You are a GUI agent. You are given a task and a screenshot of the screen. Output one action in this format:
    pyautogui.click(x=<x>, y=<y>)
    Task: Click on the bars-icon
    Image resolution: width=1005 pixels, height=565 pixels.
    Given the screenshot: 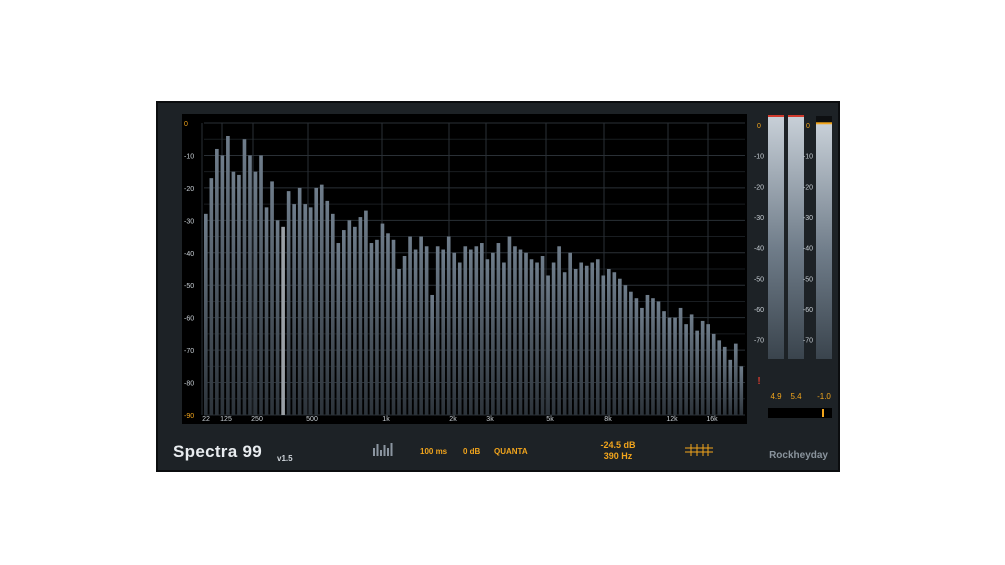 What is the action you would take?
    pyautogui.click(x=384, y=449)
    